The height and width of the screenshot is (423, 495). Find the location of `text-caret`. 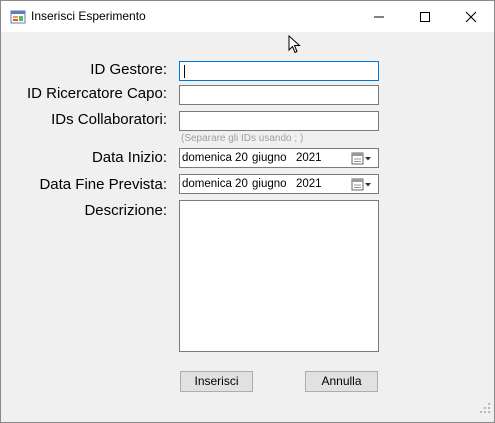

text-caret is located at coordinates (184, 71).